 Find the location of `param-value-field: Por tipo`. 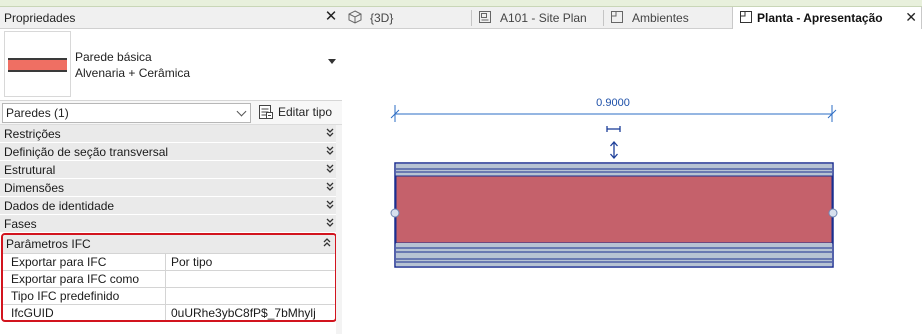

param-value-field: Por tipo is located at coordinates (251, 262).